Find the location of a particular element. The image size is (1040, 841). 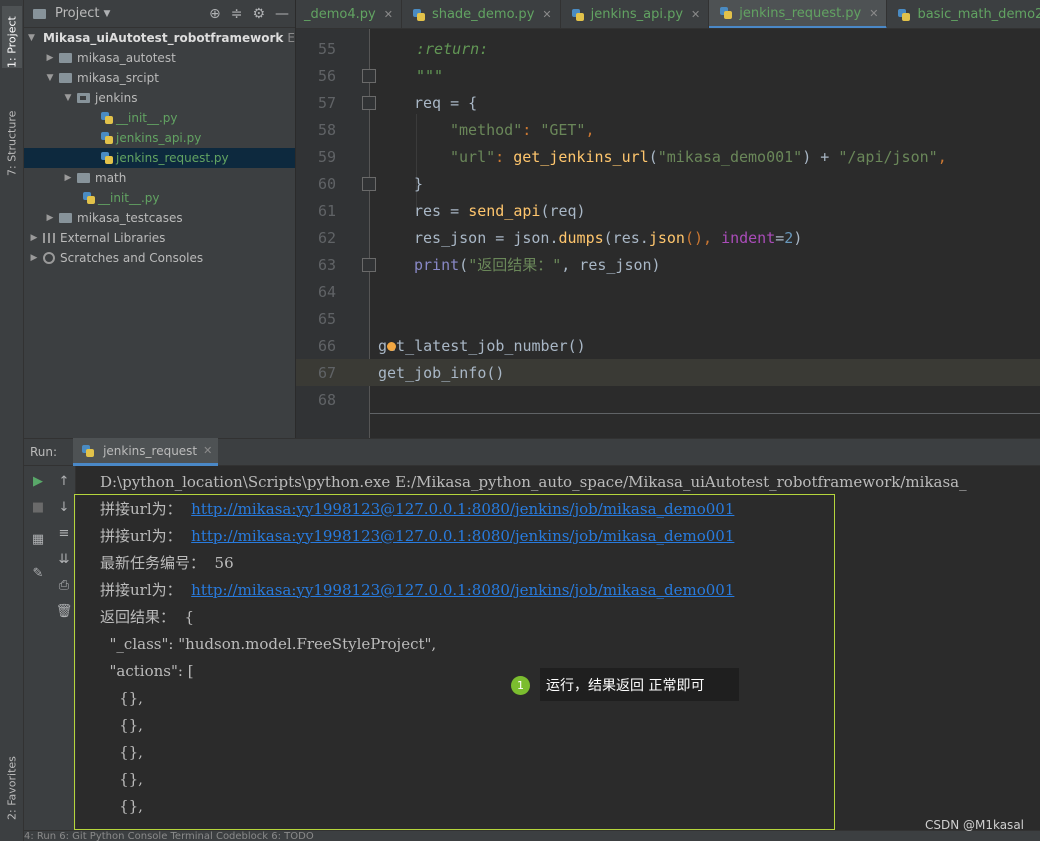

run-tab-label: jenkins_request is located at coordinates (150, 450).